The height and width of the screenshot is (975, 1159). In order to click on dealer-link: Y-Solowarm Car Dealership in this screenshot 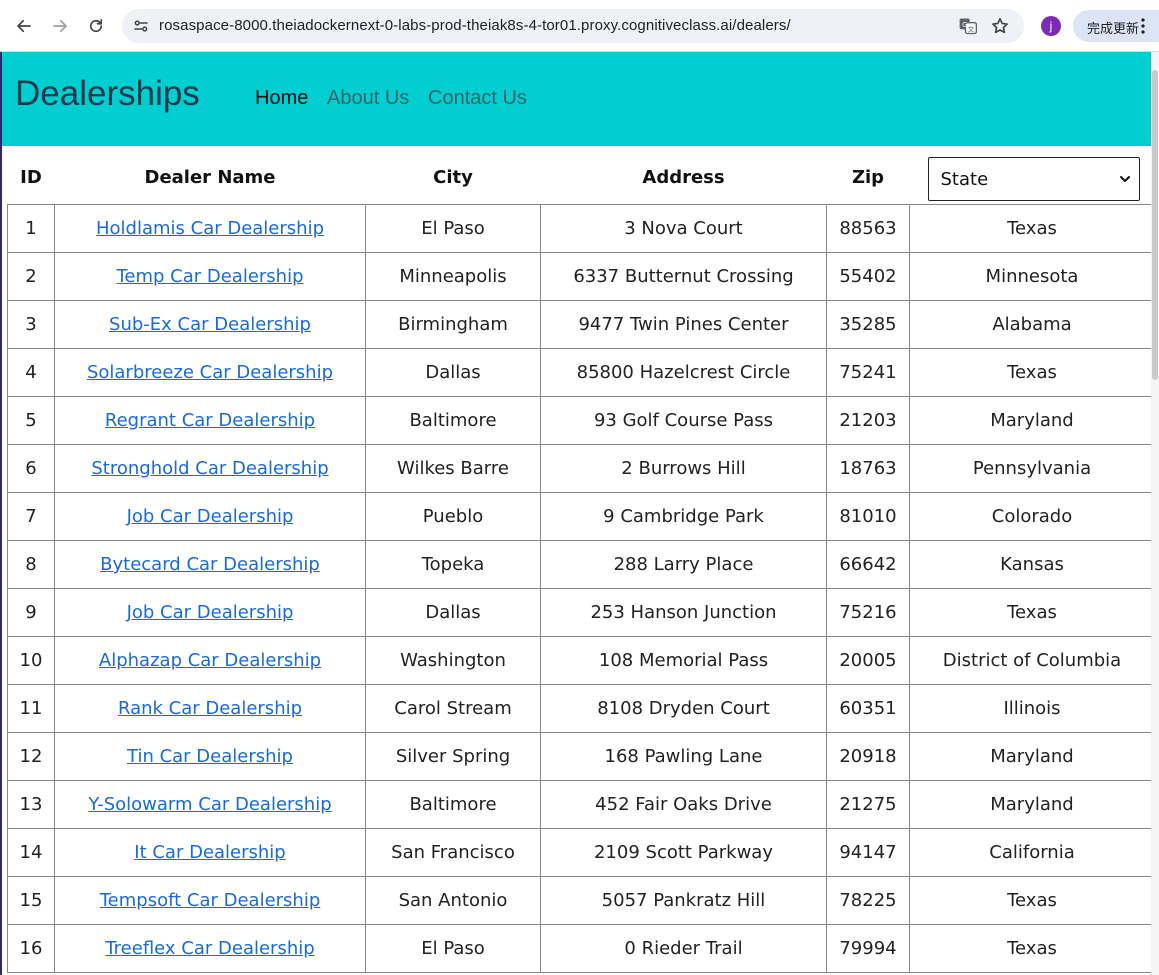, I will do `click(209, 804)`.